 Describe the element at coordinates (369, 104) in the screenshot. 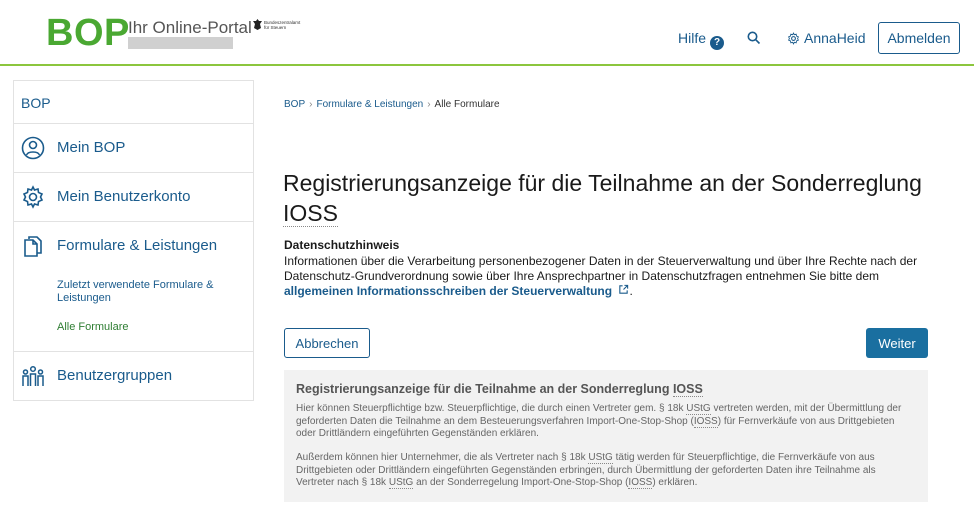

I see `breadcrumb-formulare: Formulare & Leistungen` at that location.